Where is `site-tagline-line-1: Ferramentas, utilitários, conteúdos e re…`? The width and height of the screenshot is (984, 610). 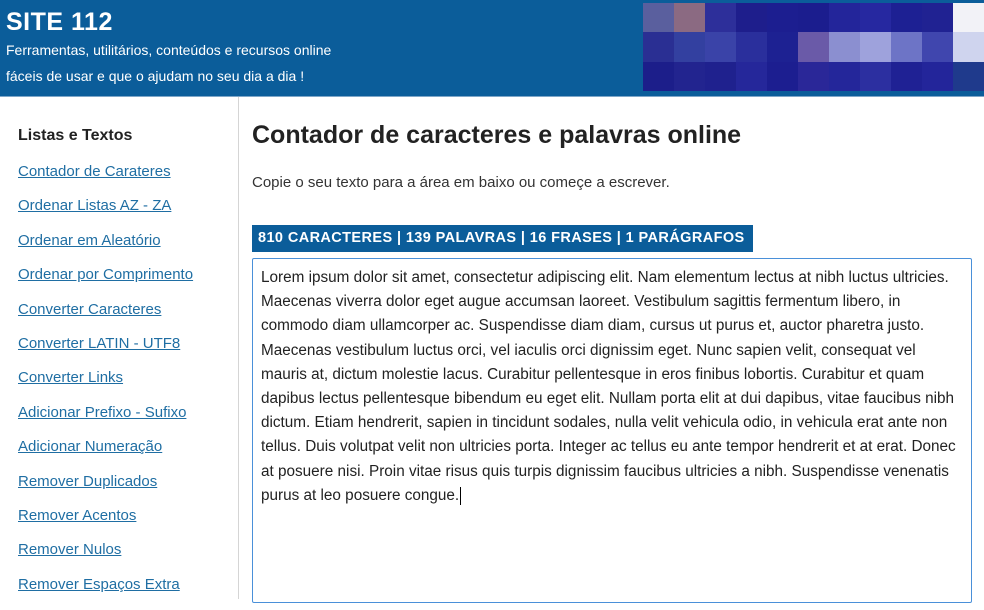 site-tagline-line-1: Ferramentas, utilitários, conteúdos e re… is located at coordinates (169, 50).